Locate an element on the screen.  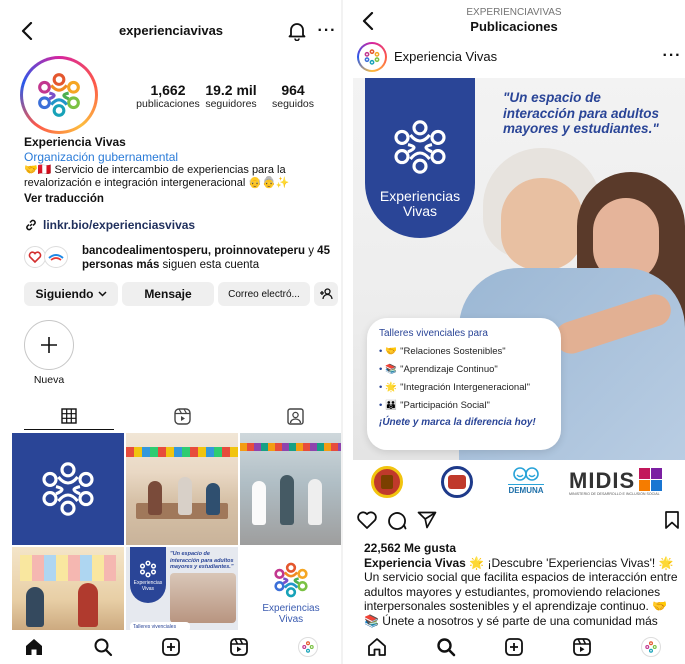
workshop-card-item: • 📚 "Aprendizaje Continuo" is located at coordinates (464, 370).